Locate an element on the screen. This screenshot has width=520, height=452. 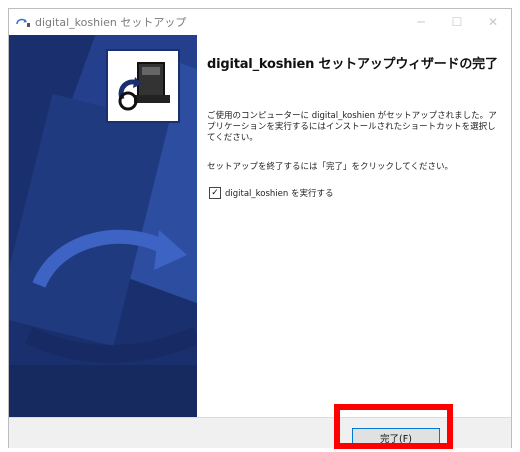
computer-install-icon is located at coordinates (143, 86).